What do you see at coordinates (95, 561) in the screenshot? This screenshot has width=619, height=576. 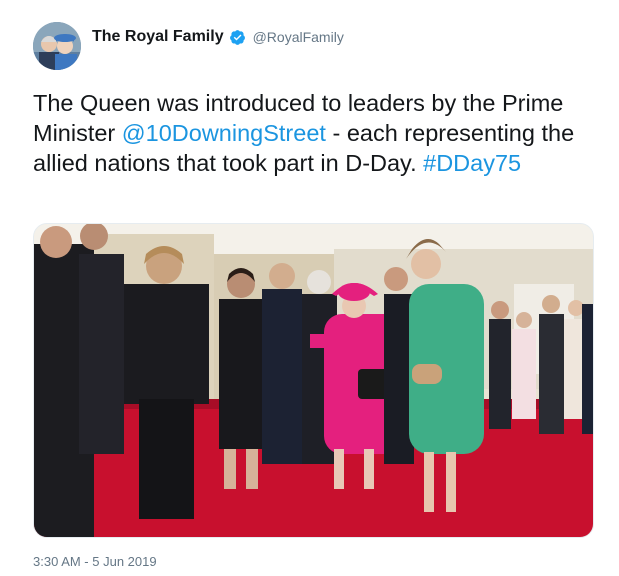 I see `tweet-timestamp: 3:30 AM - 5 Jun 2019` at bounding box center [95, 561].